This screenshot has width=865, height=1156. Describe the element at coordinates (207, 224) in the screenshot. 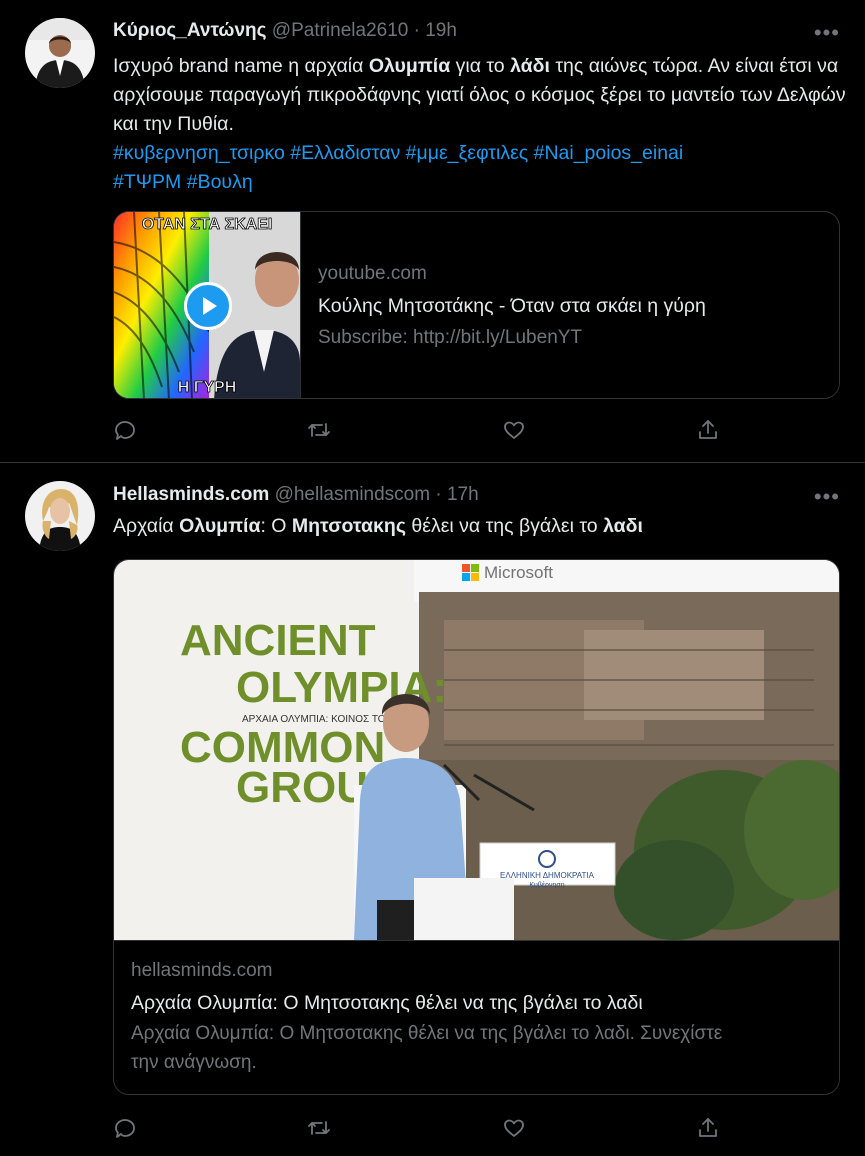

I see `thumbnail-caption-top: ΟΤΑΝ ΣΤΑ ΣΚΑΕΙ` at that location.